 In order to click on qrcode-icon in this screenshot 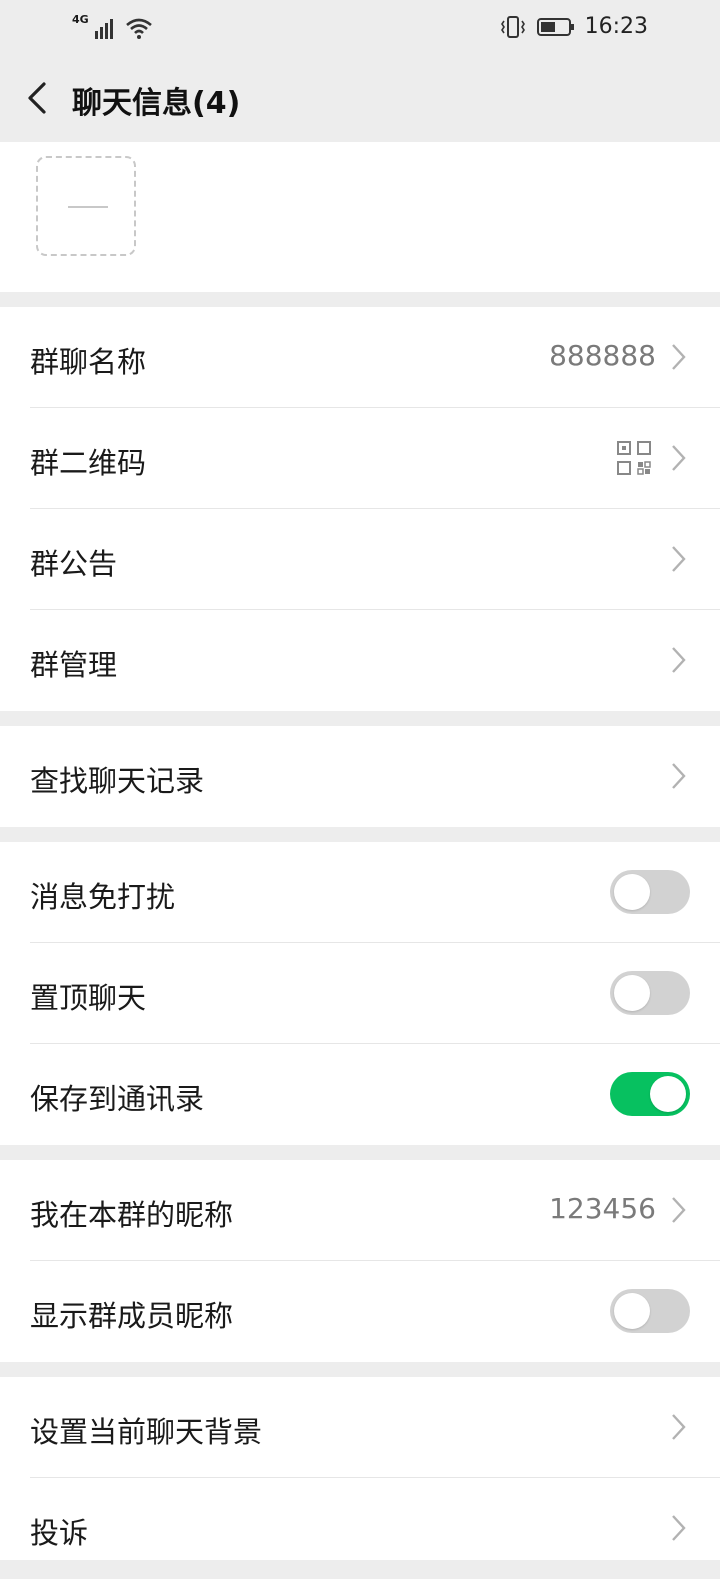, I will do `click(634, 458)`.